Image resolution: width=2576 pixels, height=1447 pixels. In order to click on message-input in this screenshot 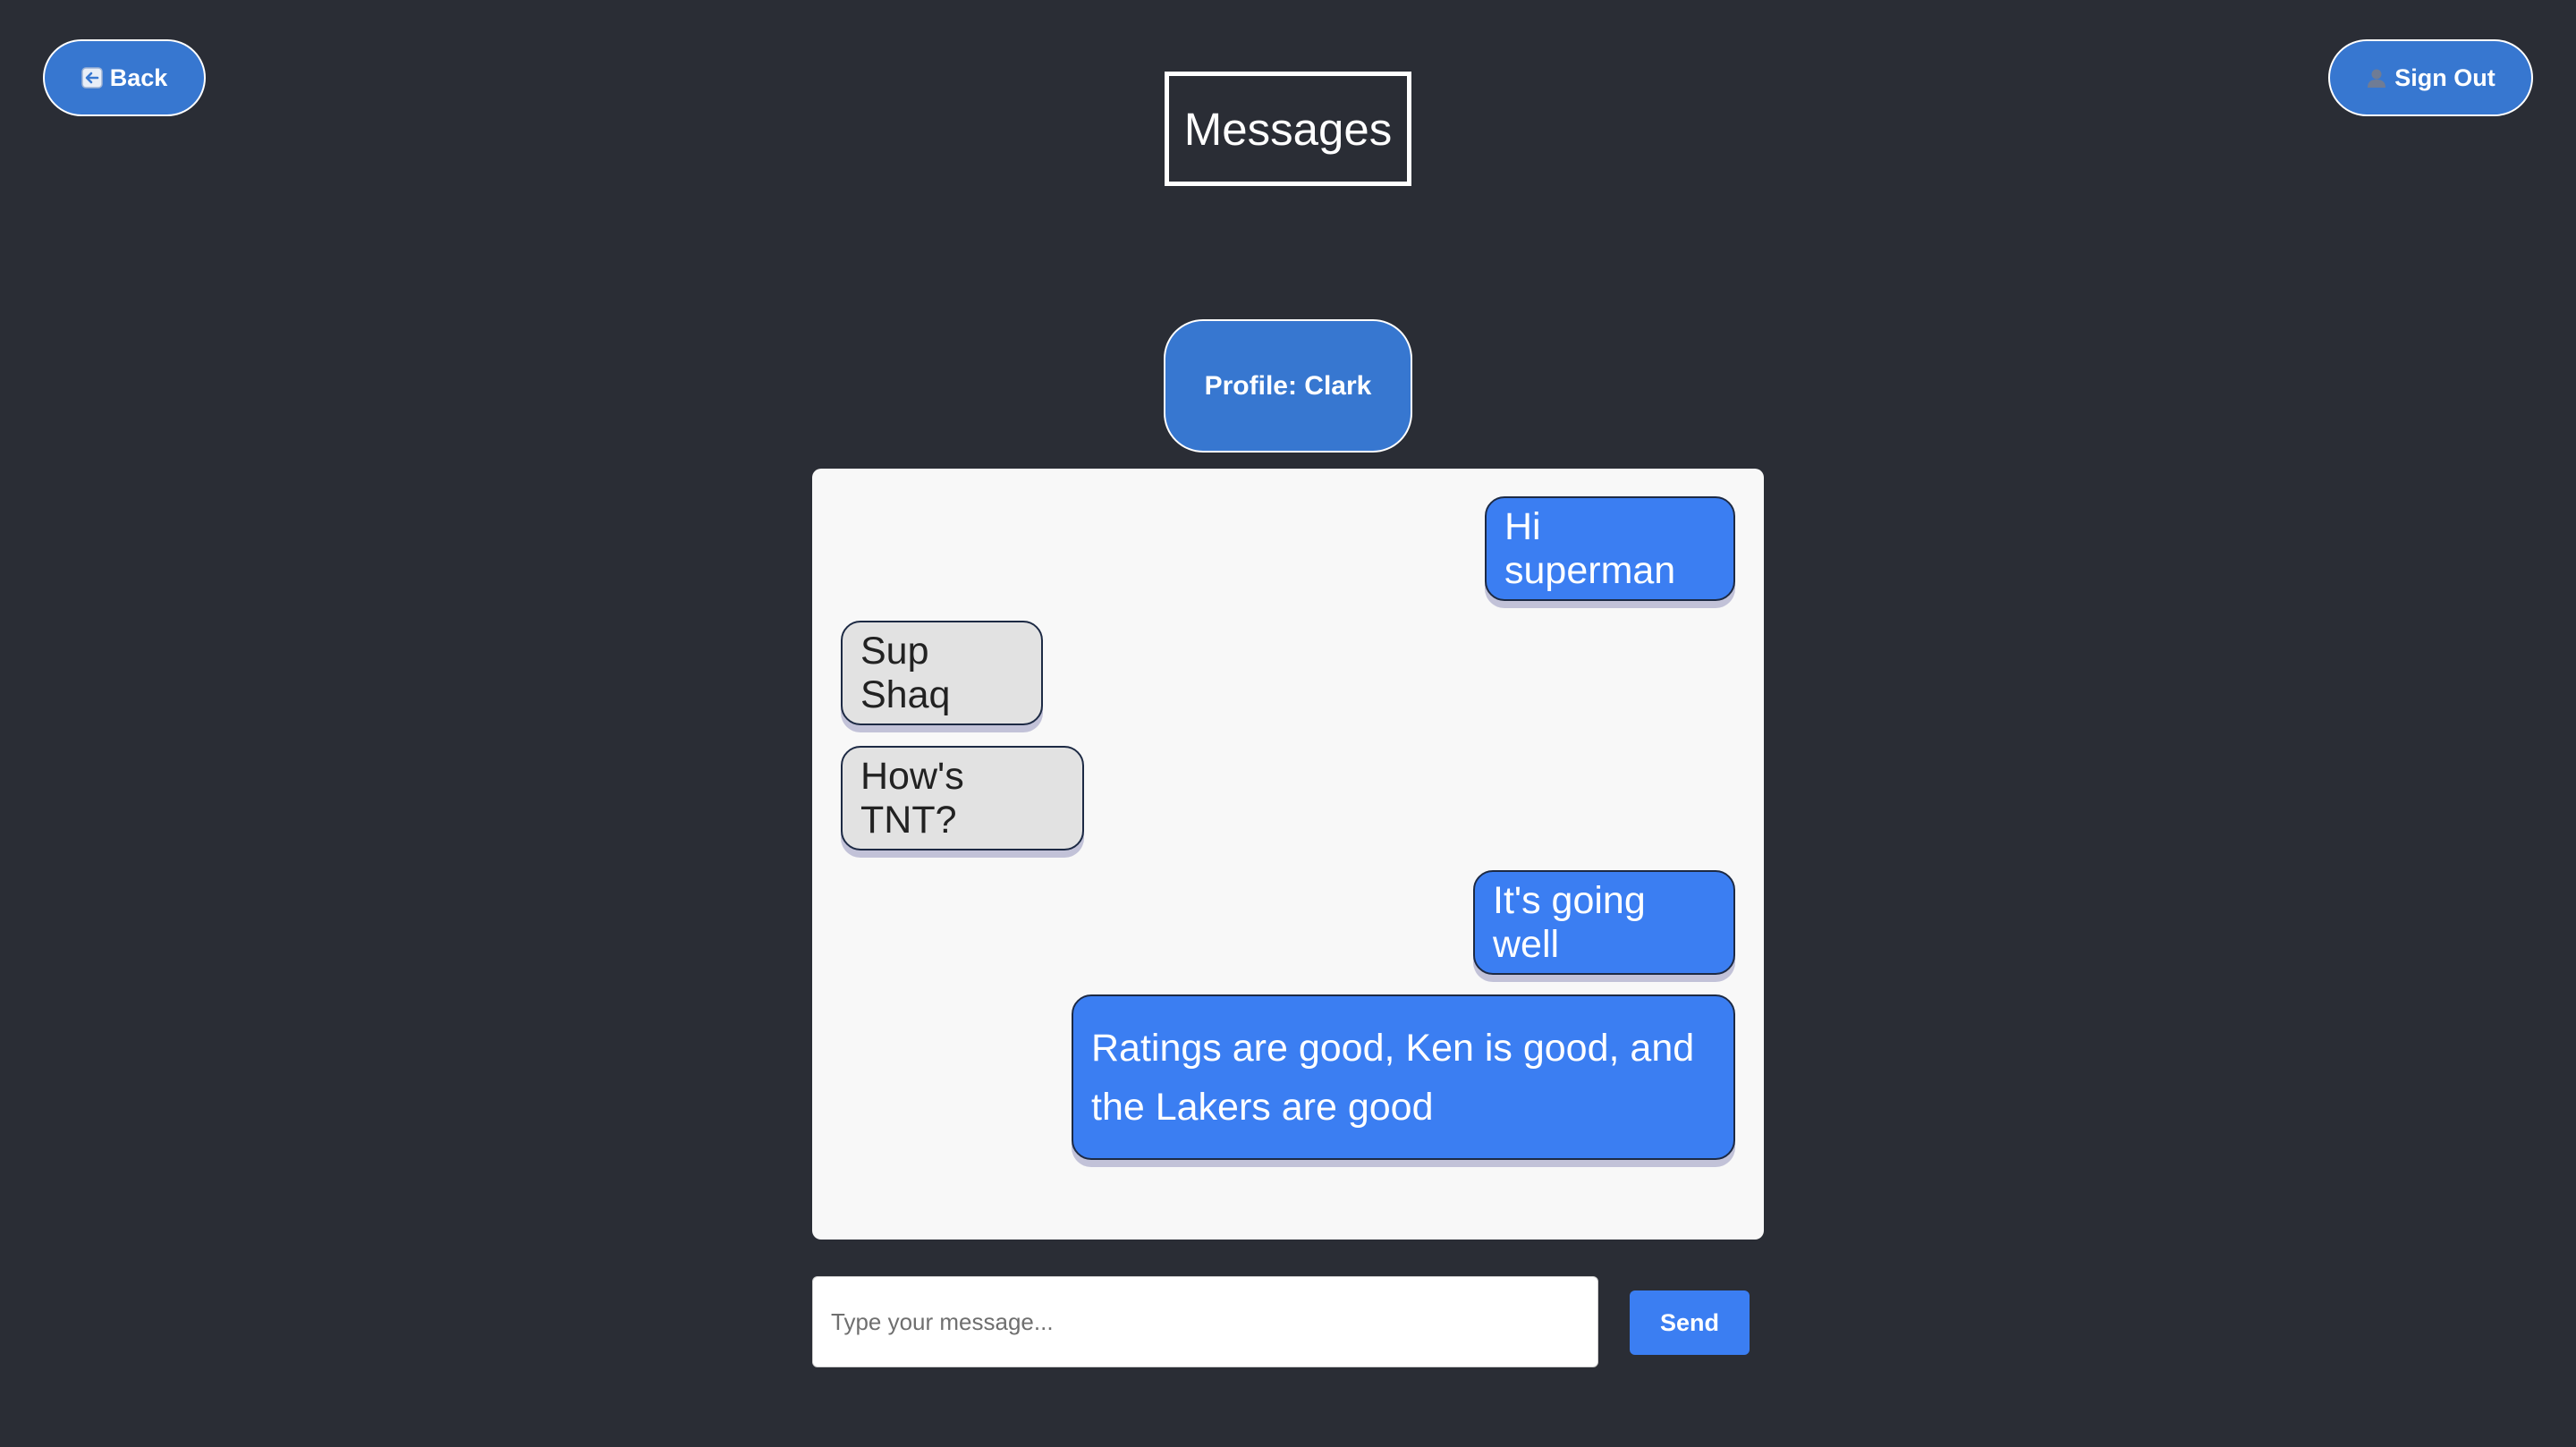, I will do `click(1205, 1321)`.